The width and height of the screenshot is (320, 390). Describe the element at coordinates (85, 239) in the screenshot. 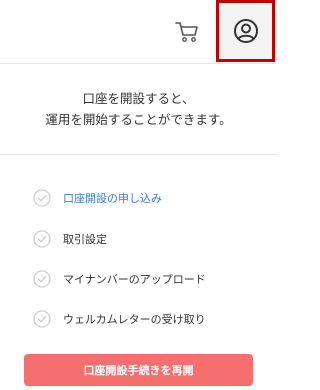

I see `step-label: 取引設定` at that location.